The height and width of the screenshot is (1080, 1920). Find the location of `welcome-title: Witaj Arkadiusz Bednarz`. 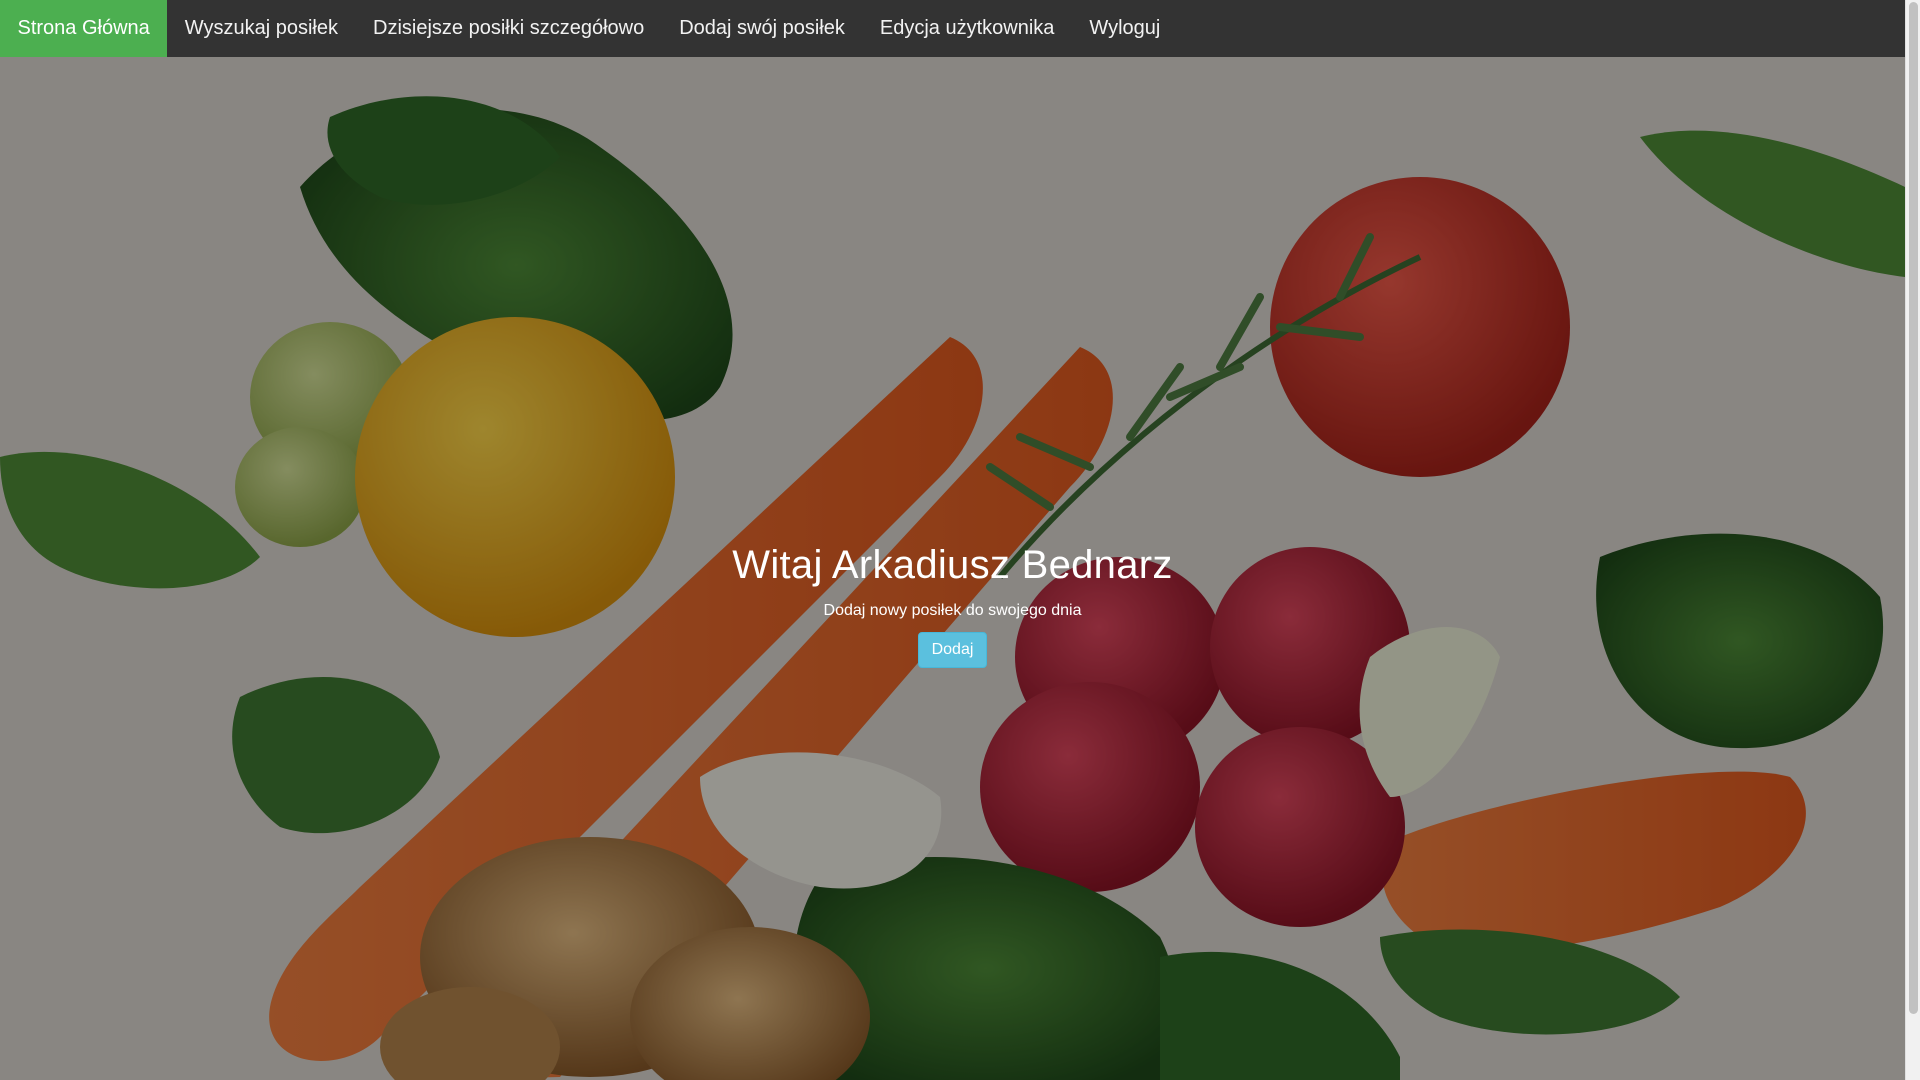

welcome-title: Witaj Arkadiusz Bednarz is located at coordinates (952, 565).